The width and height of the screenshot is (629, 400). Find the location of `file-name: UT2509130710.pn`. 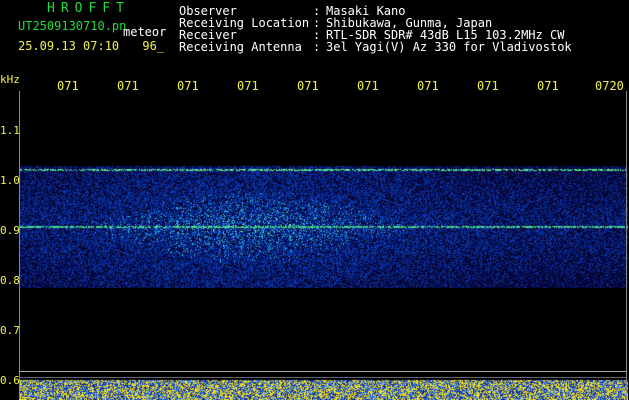

file-name: UT2509130710.pn is located at coordinates (72, 26).